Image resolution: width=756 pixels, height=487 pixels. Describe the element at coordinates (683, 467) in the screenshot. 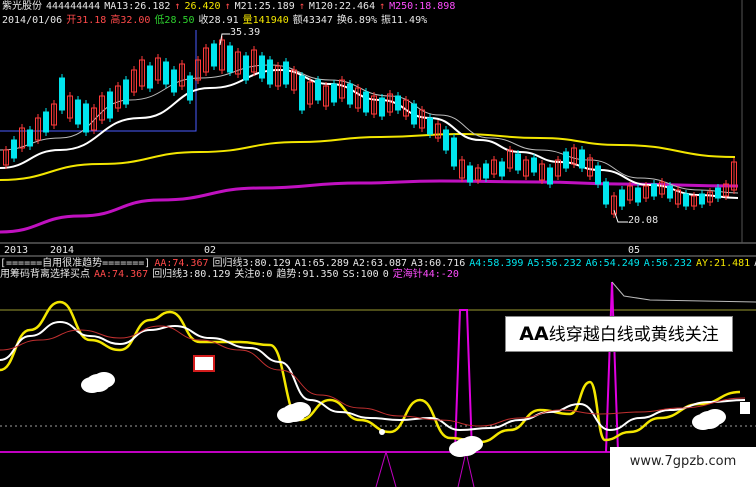

I see `site-watermark: www.7gpzb.com` at that location.